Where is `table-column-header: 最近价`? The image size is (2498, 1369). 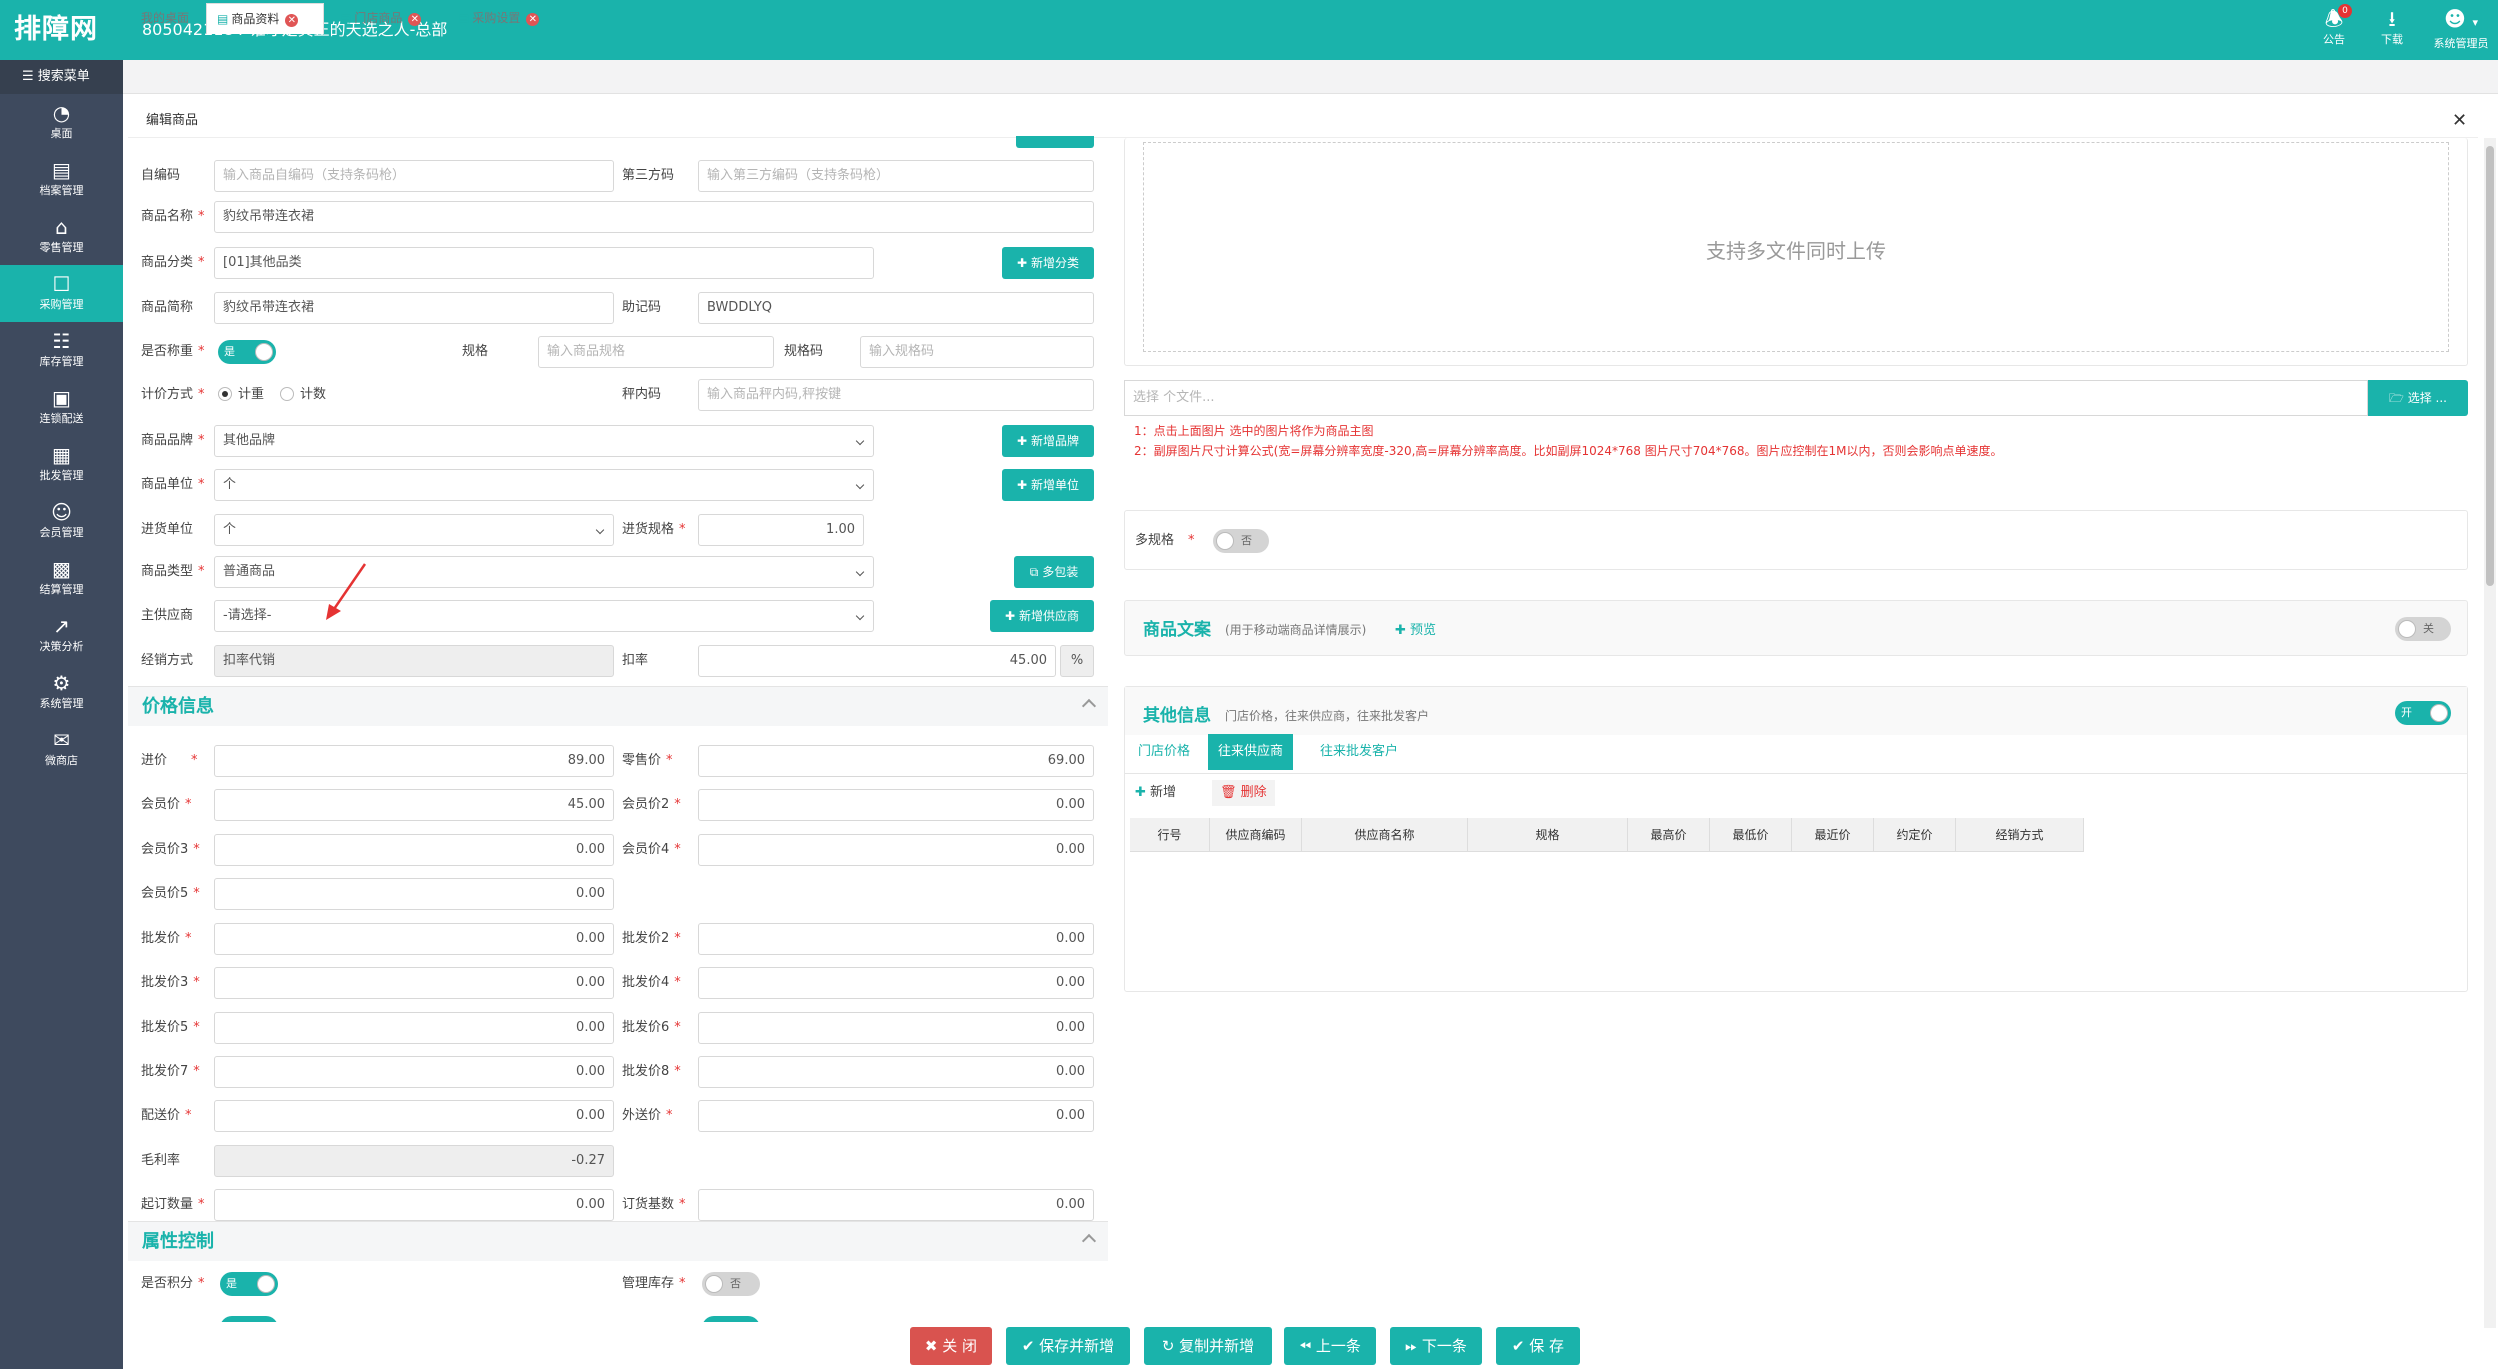
table-column-header: 最近价 is located at coordinates (1833, 835).